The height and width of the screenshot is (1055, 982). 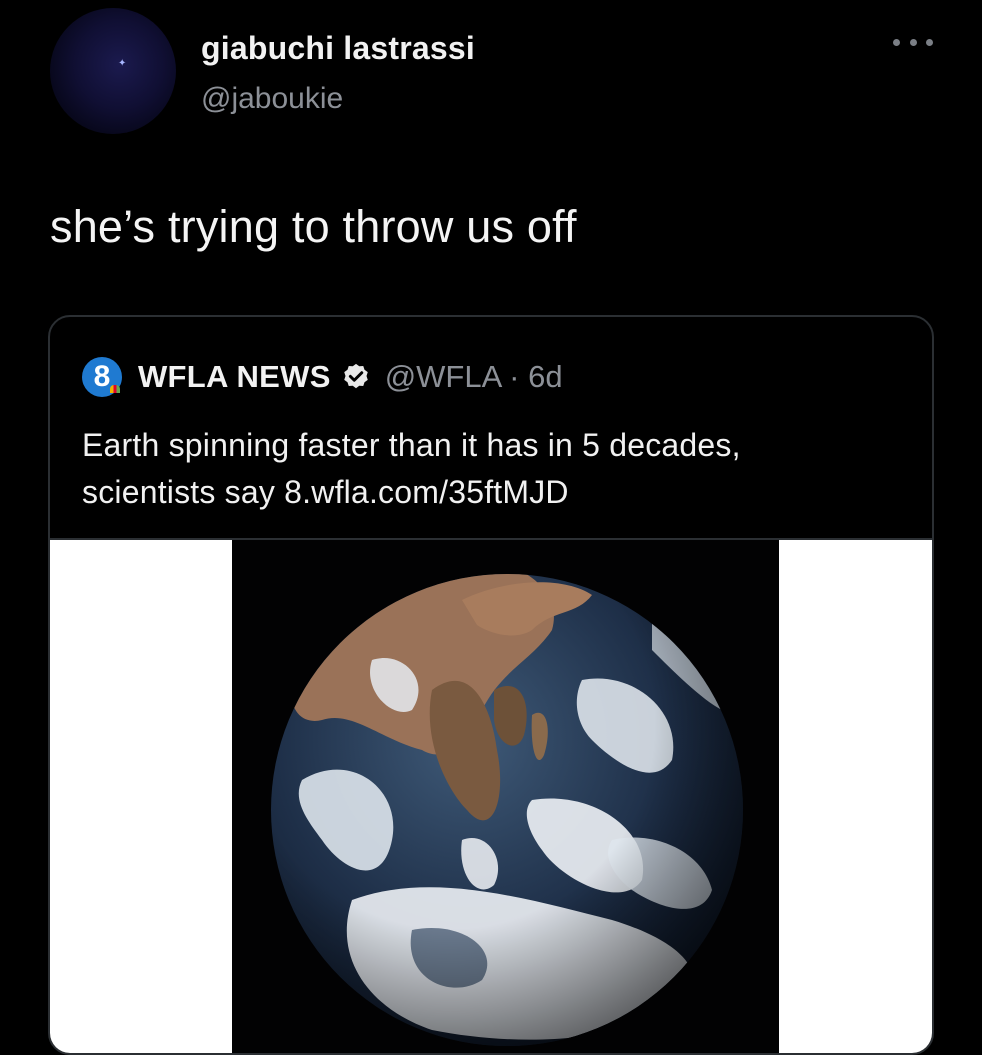 What do you see at coordinates (113, 71) in the screenshot?
I see `user-avatar: ✦` at bounding box center [113, 71].